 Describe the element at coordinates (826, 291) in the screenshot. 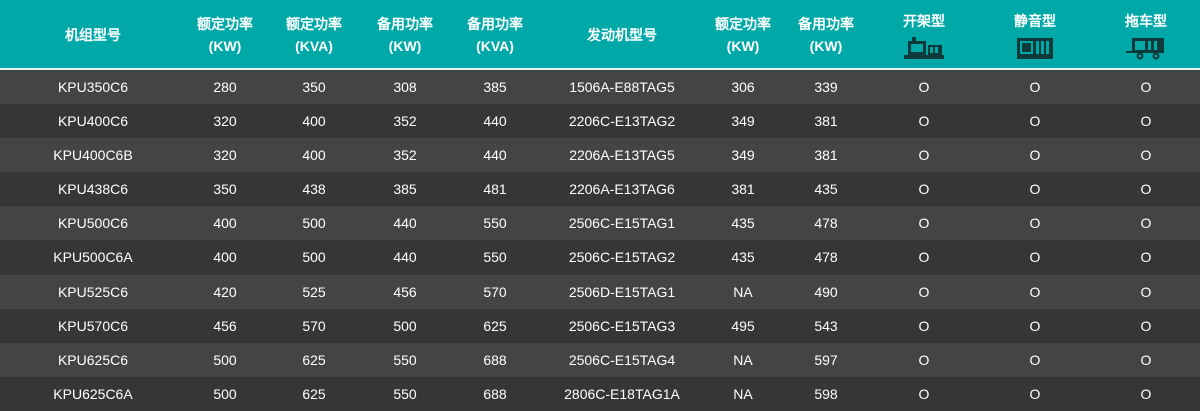

I see `table-cell: 490` at that location.